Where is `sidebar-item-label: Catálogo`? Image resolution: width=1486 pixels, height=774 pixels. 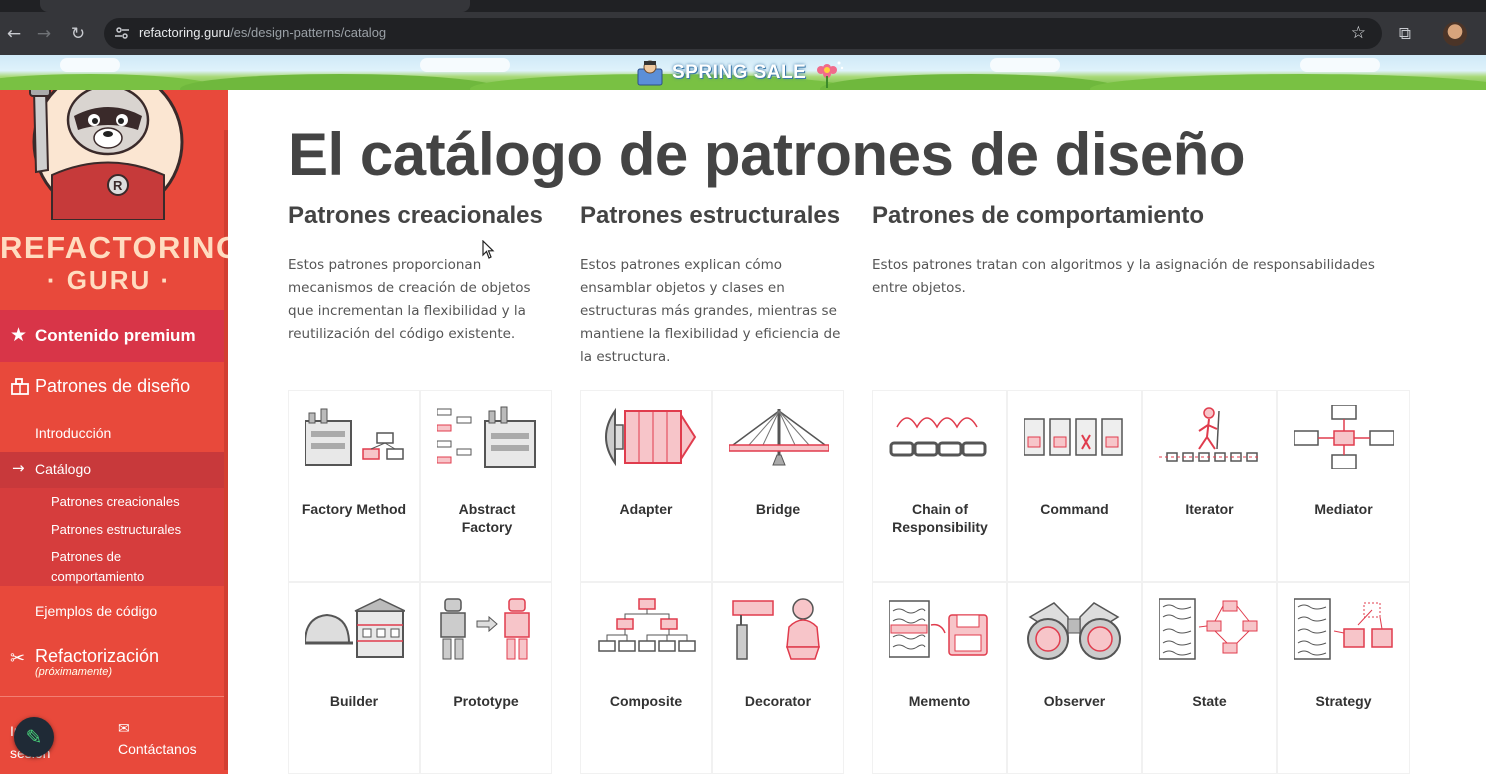
sidebar-item-label: Catálogo is located at coordinates (63, 469).